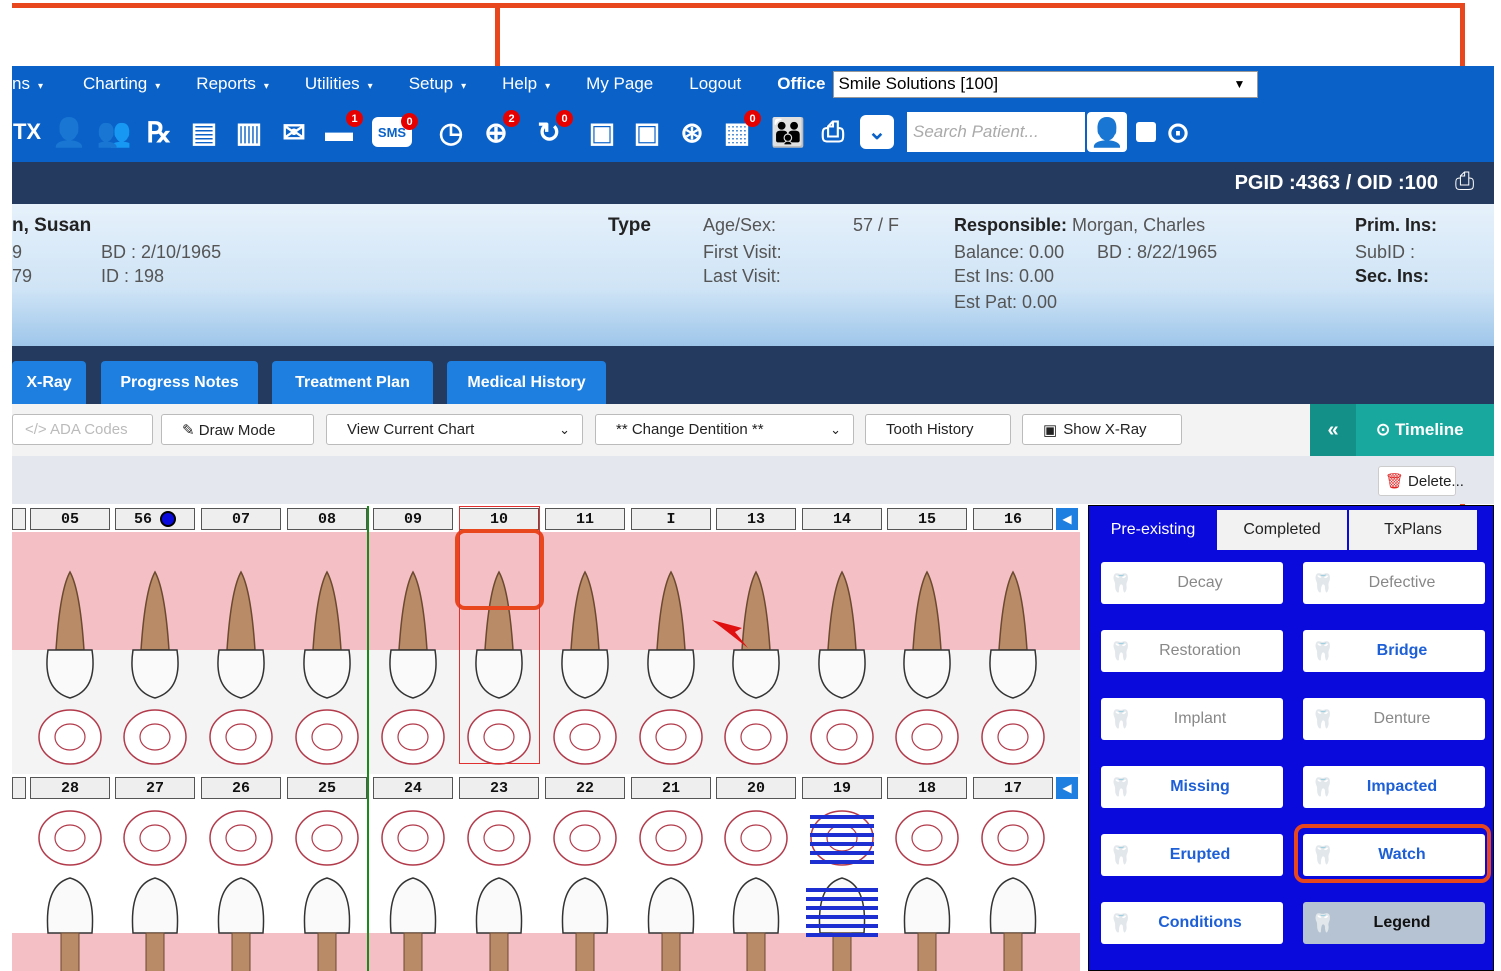  I want to click on bridge-icon: 🦷, so click(1323, 650).